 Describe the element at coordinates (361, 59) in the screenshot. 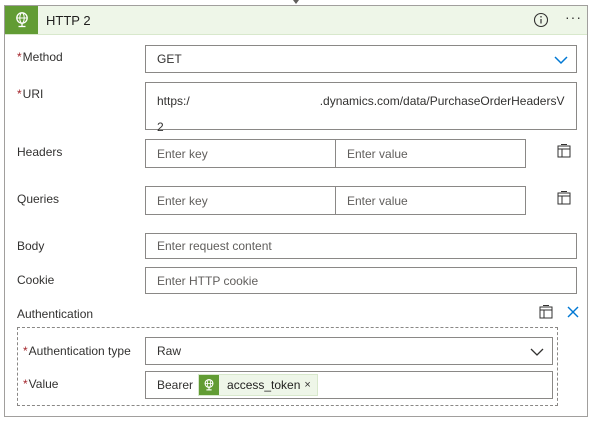

I see `method-select: GET` at that location.